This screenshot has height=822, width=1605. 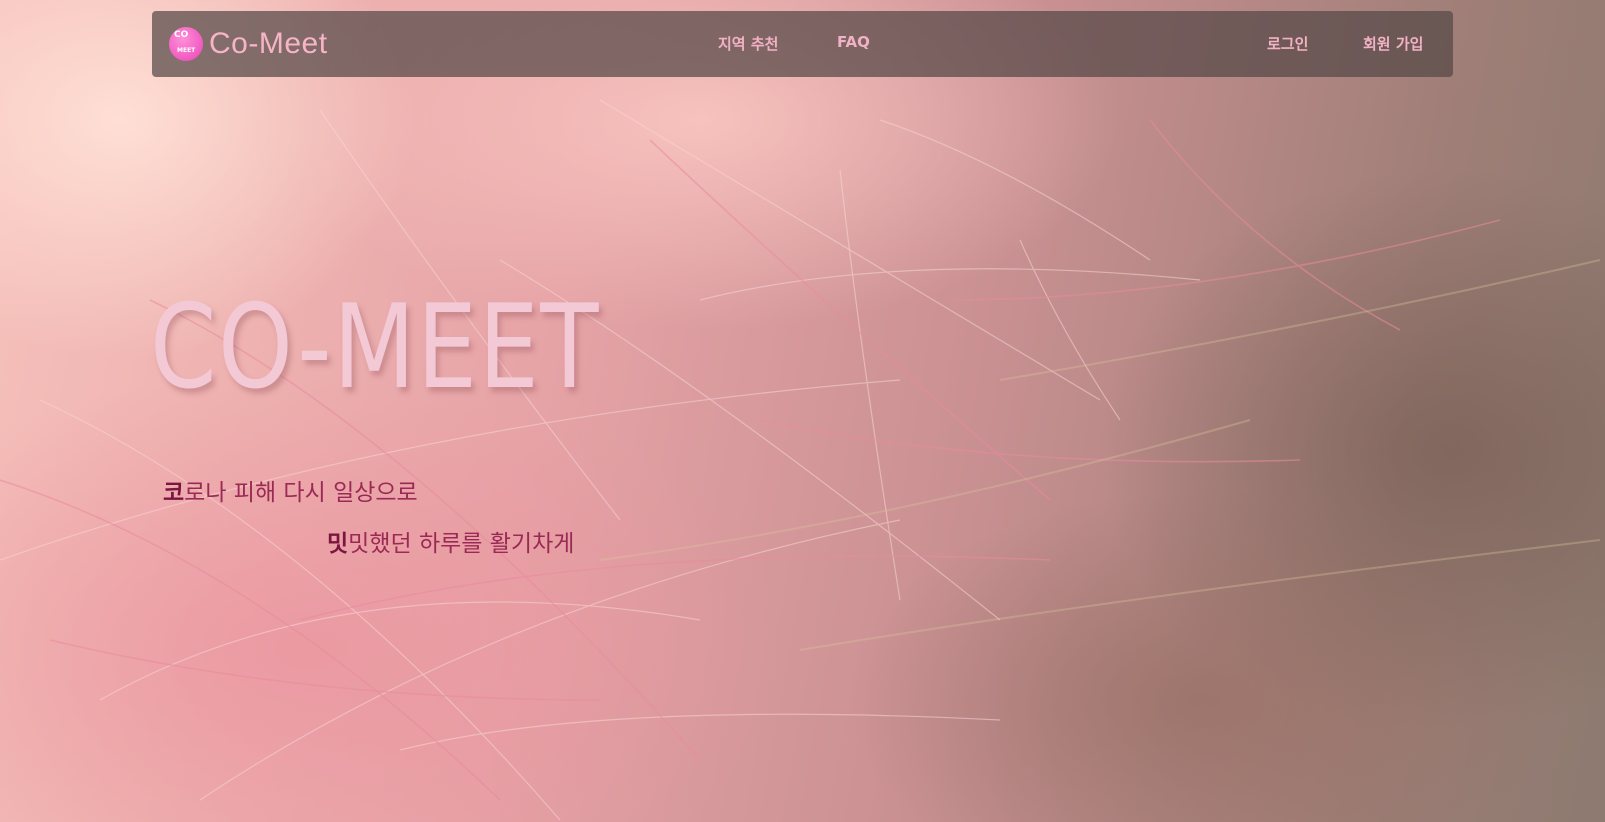 What do you see at coordinates (338, 544) in the screenshot?
I see `tagline-line2-lead: 밋` at bounding box center [338, 544].